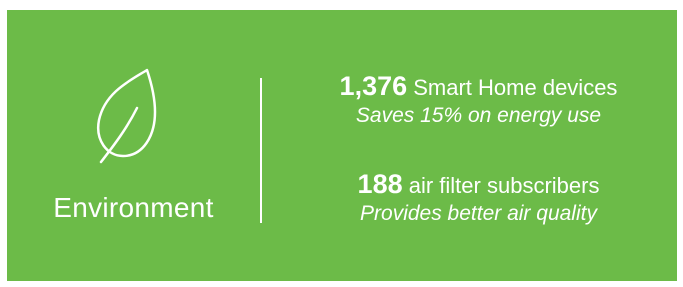 The image size is (683, 287). What do you see at coordinates (261, 150) in the screenshot?
I see `vertical-divider` at bounding box center [261, 150].